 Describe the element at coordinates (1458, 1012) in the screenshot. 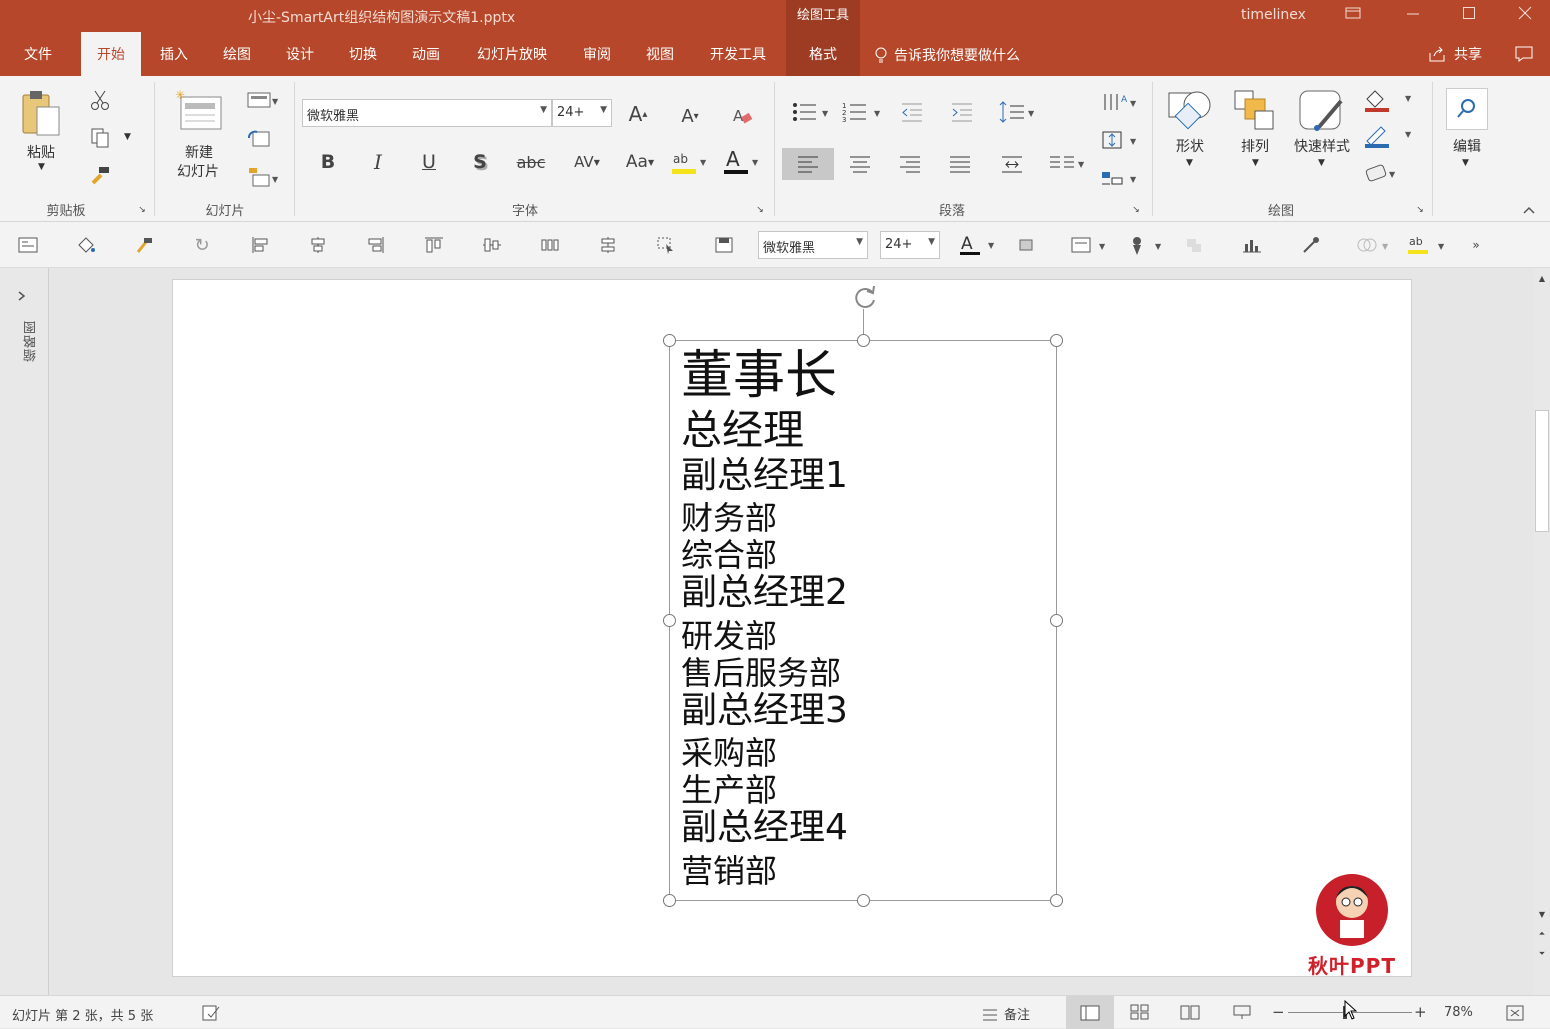

I see `zoom-level: 78%` at that location.